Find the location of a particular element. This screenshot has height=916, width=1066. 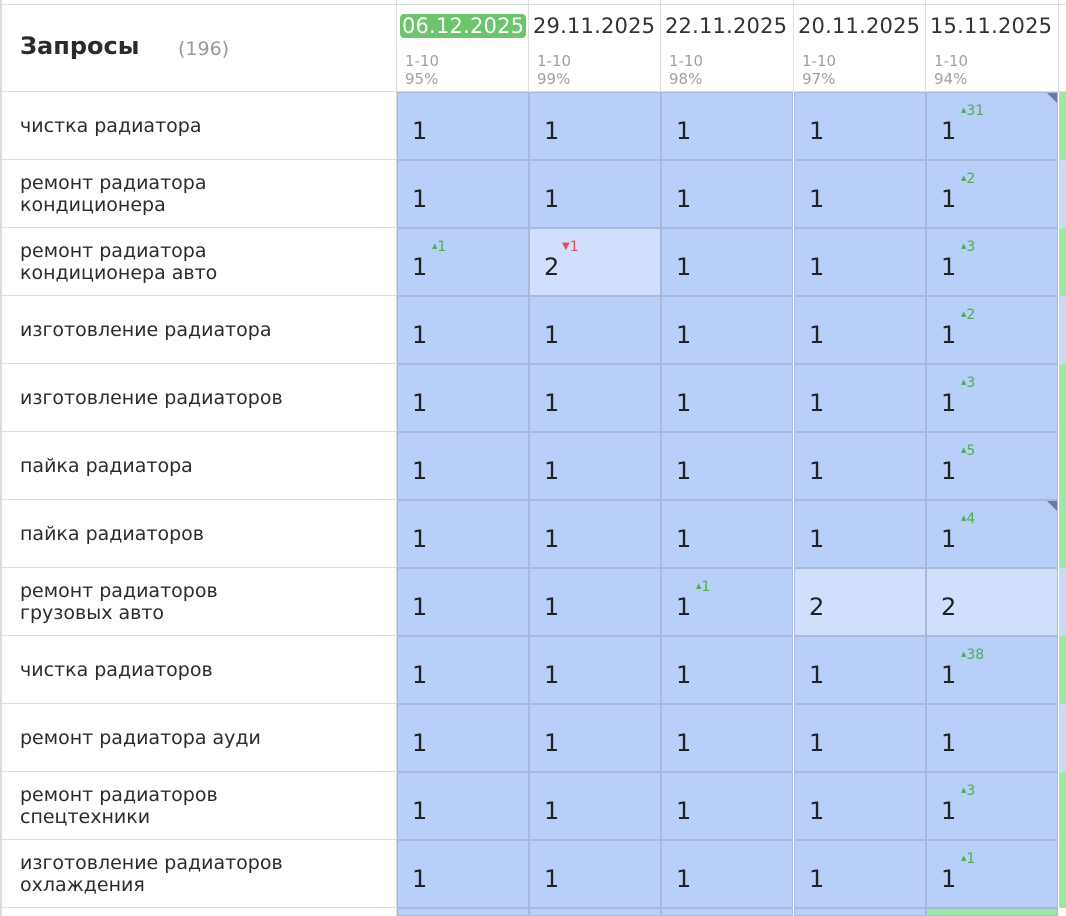

query-label: ремонт радиаторов спецтехники is located at coordinates (119, 806).